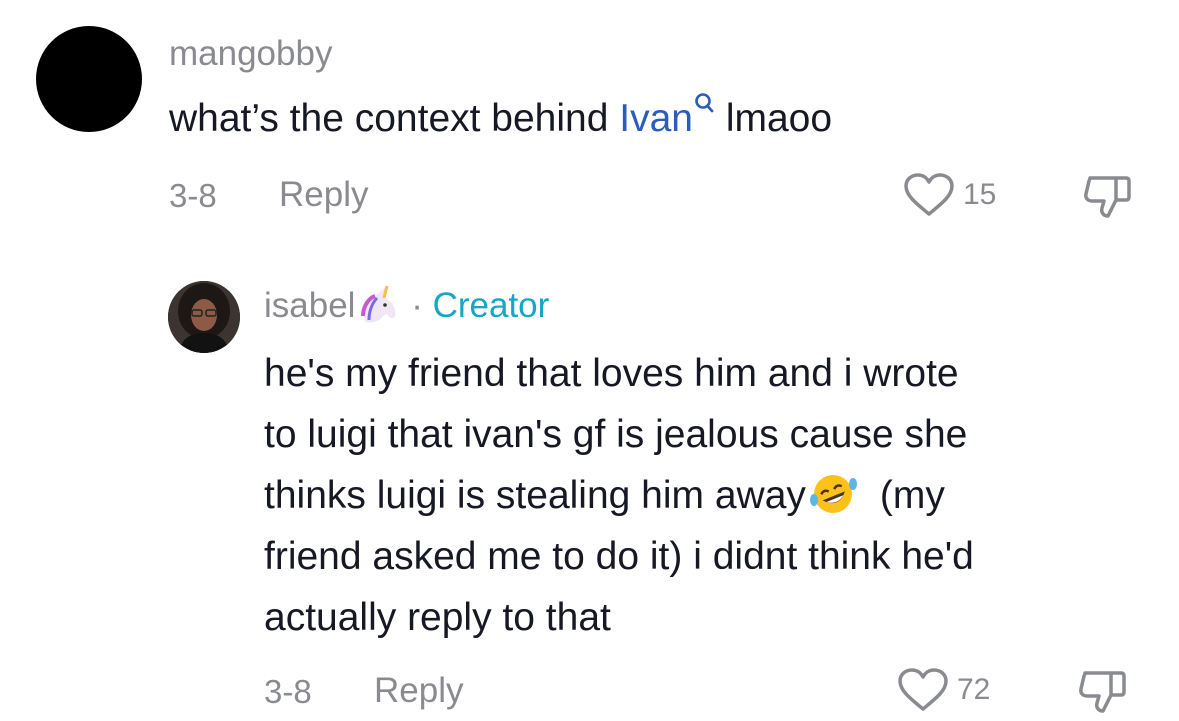  Describe the element at coordinates (378, 304) in the screenshot. I see `unicorn-emoji-icon` at that location.